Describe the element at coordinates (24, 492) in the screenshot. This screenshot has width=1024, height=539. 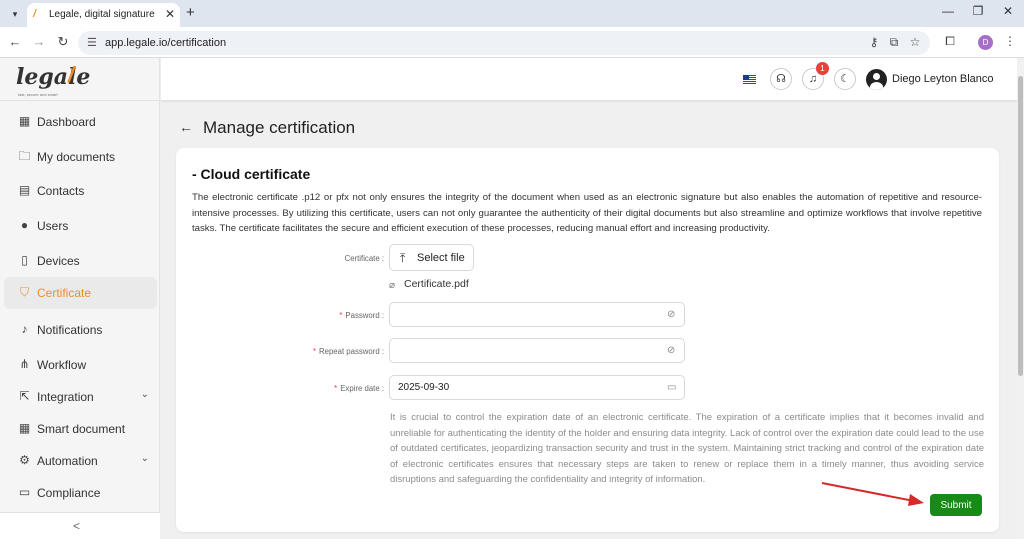
I see `compliance-icon: ▭` at that location.